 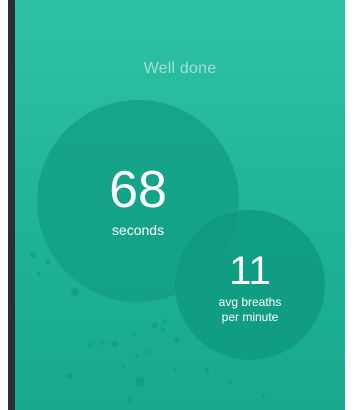 What do you see at coordinates (250, 317) in the screenshot?
I see `breaths-unit-line2: per minute` at bounding box center [250, 317].